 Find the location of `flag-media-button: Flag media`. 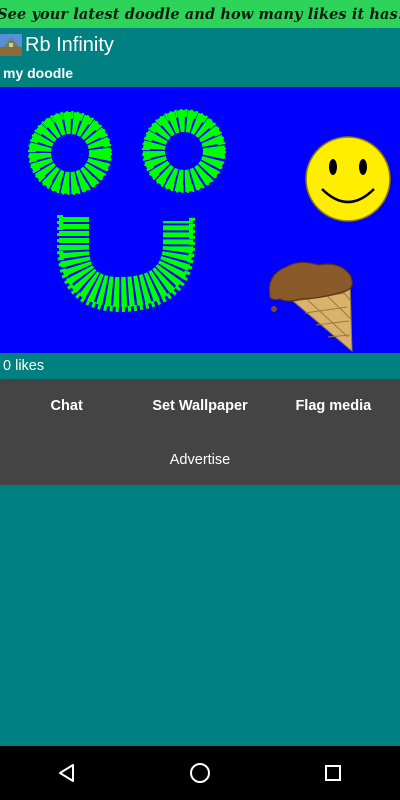

flag-media-button: Flag media is located at coordinates (333, 406).